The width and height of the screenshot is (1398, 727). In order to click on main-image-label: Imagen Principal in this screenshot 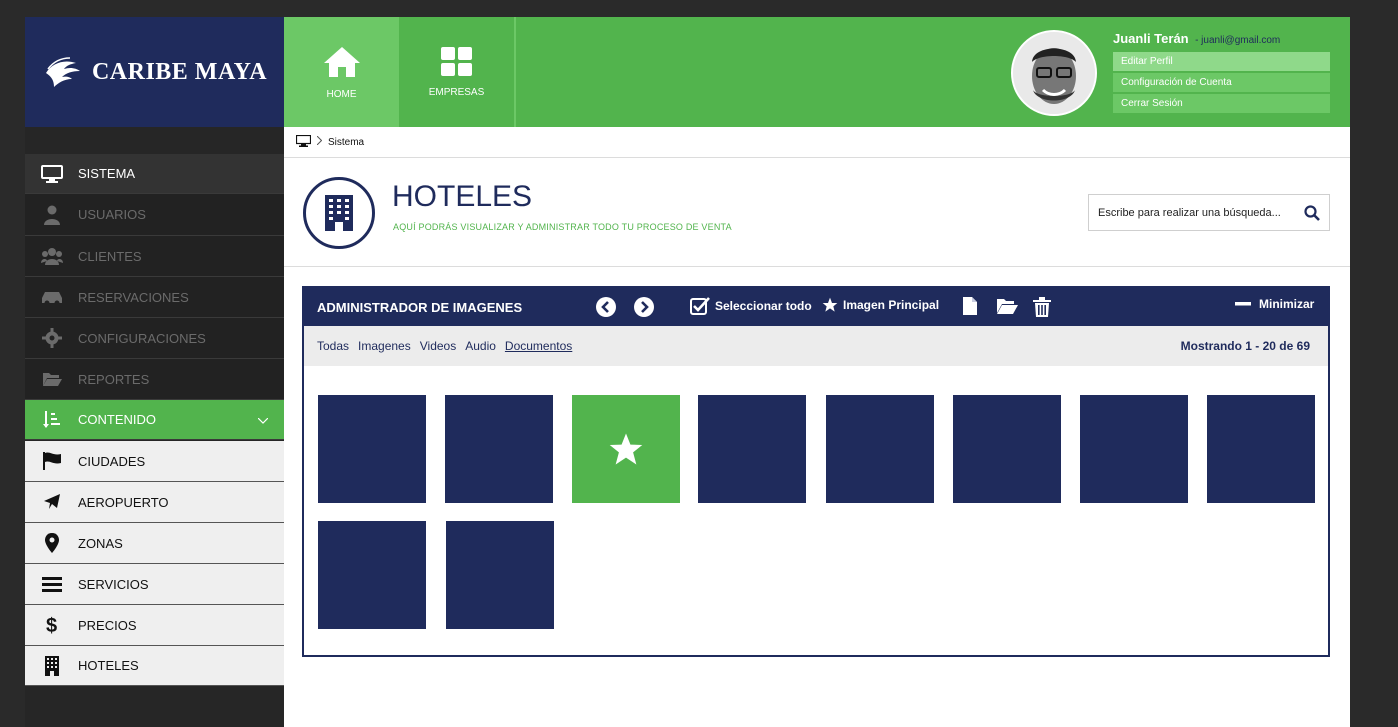, I will do `click(891, 305)`.